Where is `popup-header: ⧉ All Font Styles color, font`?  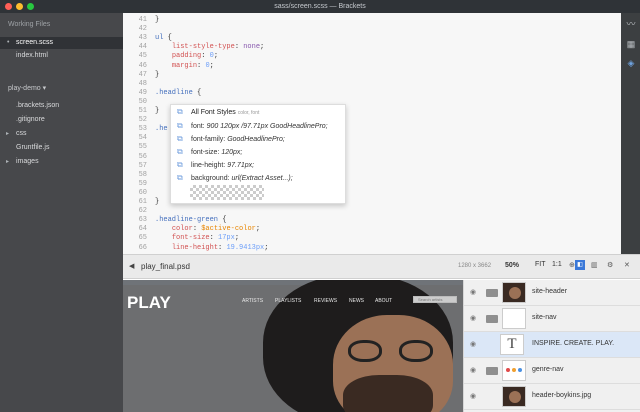
popup-header: ⧉ All Font Styles color, font is located at coordinates (218, 112).